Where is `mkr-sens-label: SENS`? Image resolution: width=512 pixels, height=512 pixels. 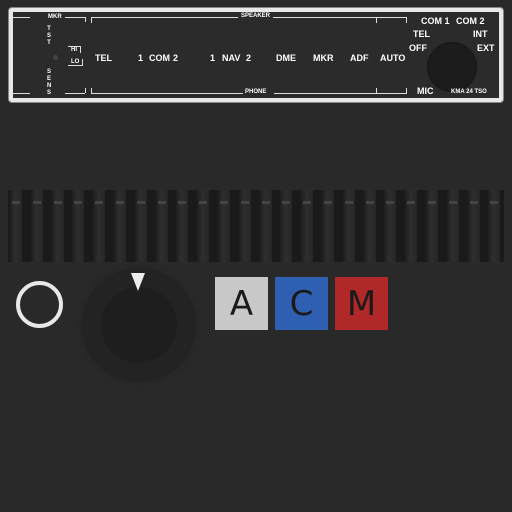 mkr-sens-label: SENS is located at coordinates (49, 82).